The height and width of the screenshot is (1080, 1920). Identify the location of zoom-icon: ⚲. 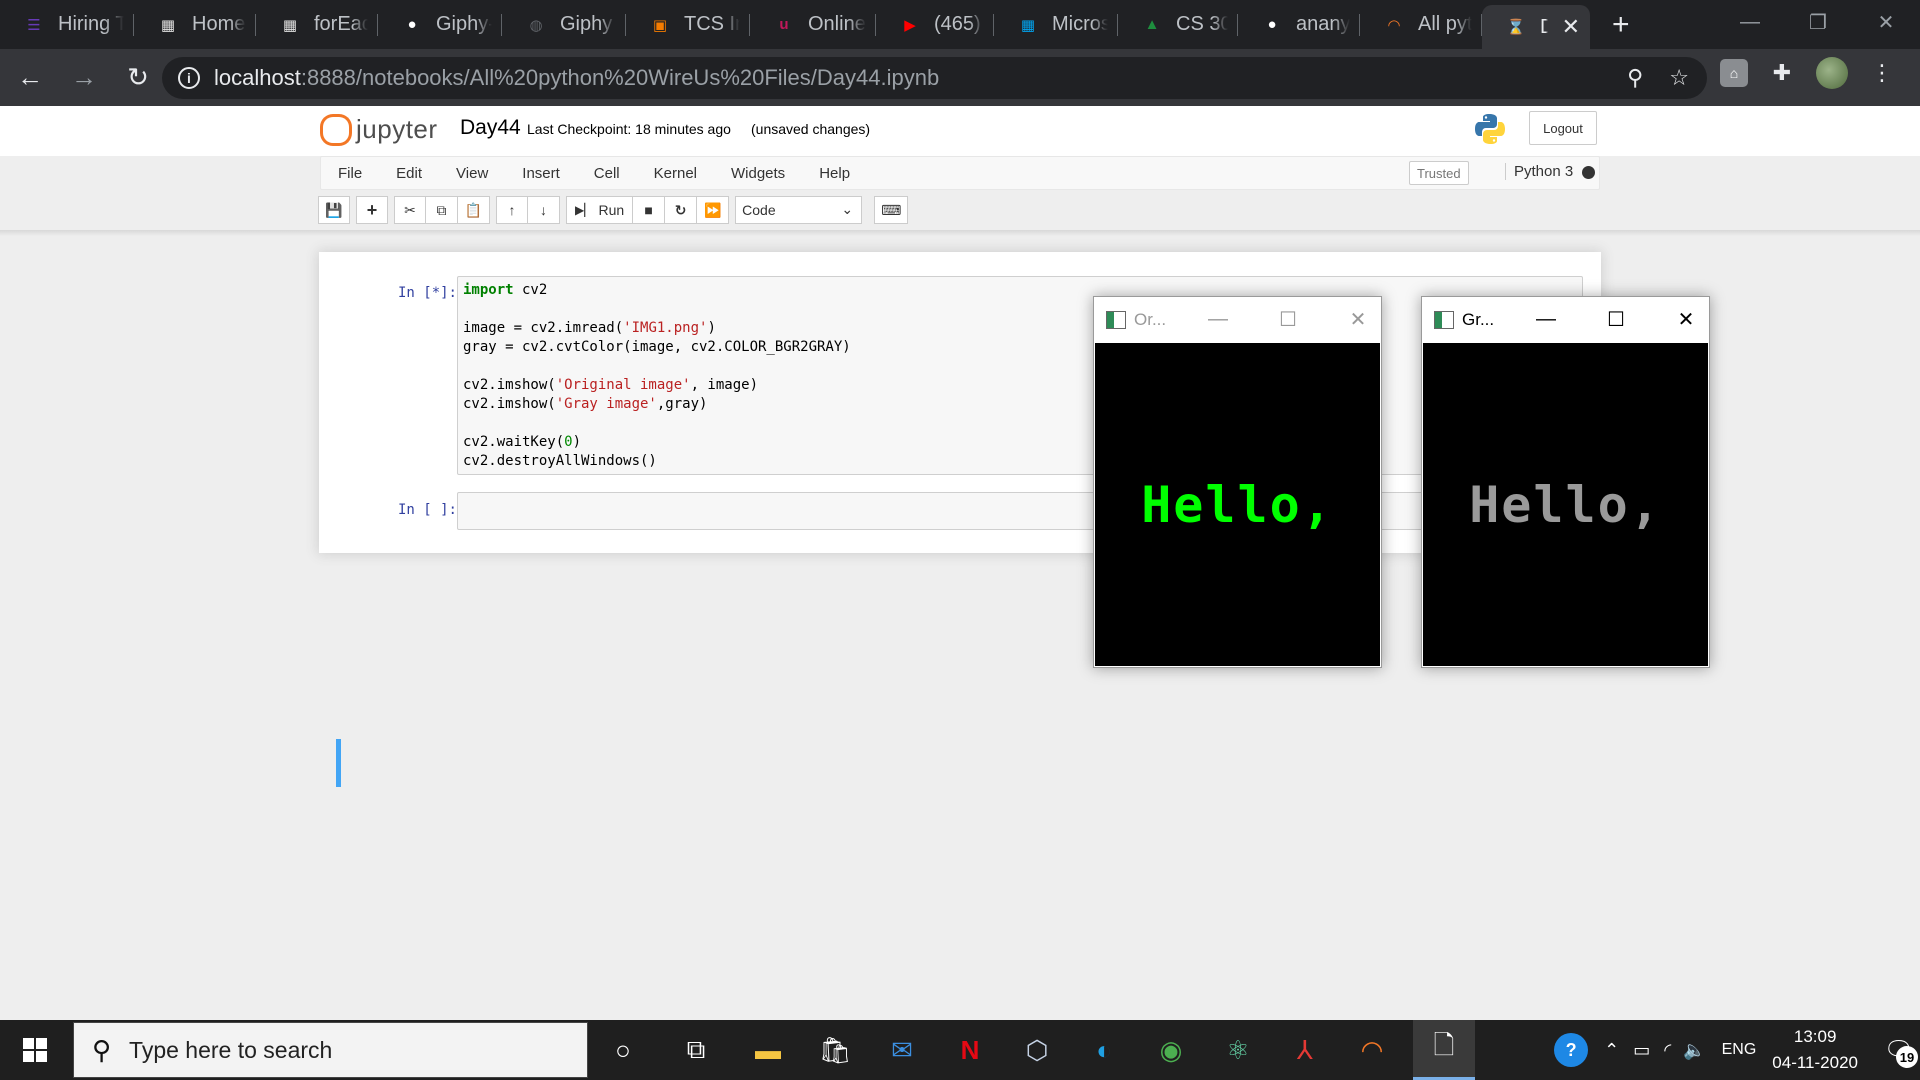
(1635, 78).